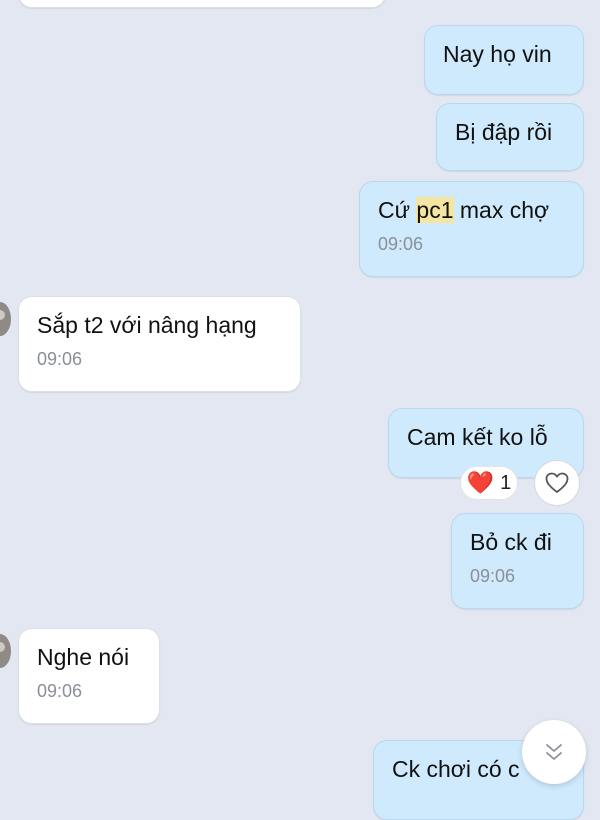 This screenshot has height=820, width=600. Describe the element at coordinates (477, 437) in the screenshot. I see `message-text: Cam kết ko lỗ` at that location.